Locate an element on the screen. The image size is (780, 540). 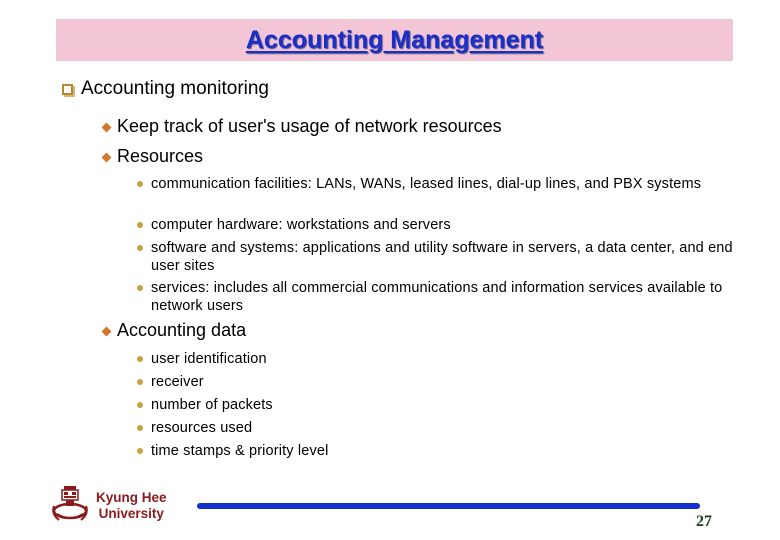
sub-bullet-item: receiver is located at coordinates (437, 382).